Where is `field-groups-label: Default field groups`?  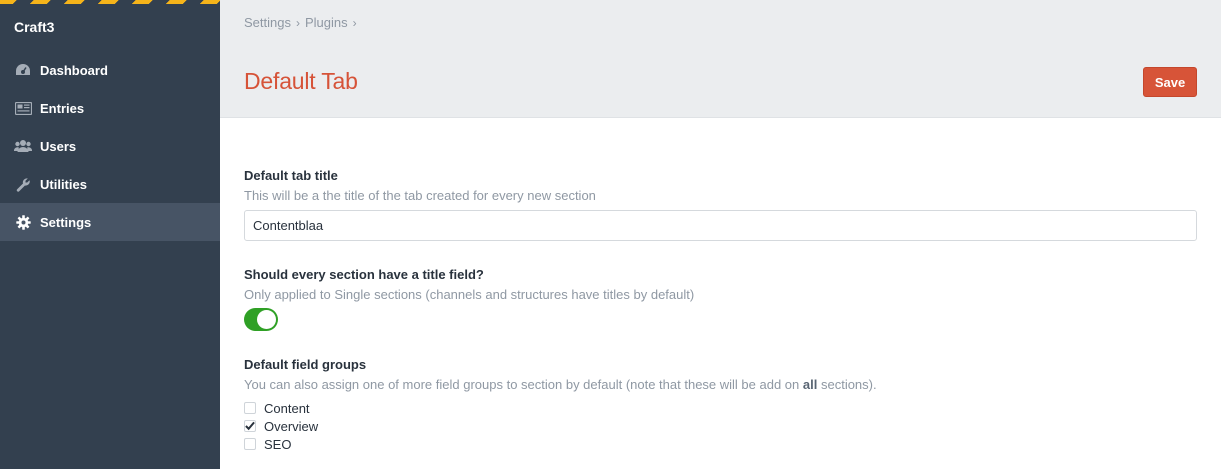
field-groups-label: Default field groups is located at coordinates (305, 364).